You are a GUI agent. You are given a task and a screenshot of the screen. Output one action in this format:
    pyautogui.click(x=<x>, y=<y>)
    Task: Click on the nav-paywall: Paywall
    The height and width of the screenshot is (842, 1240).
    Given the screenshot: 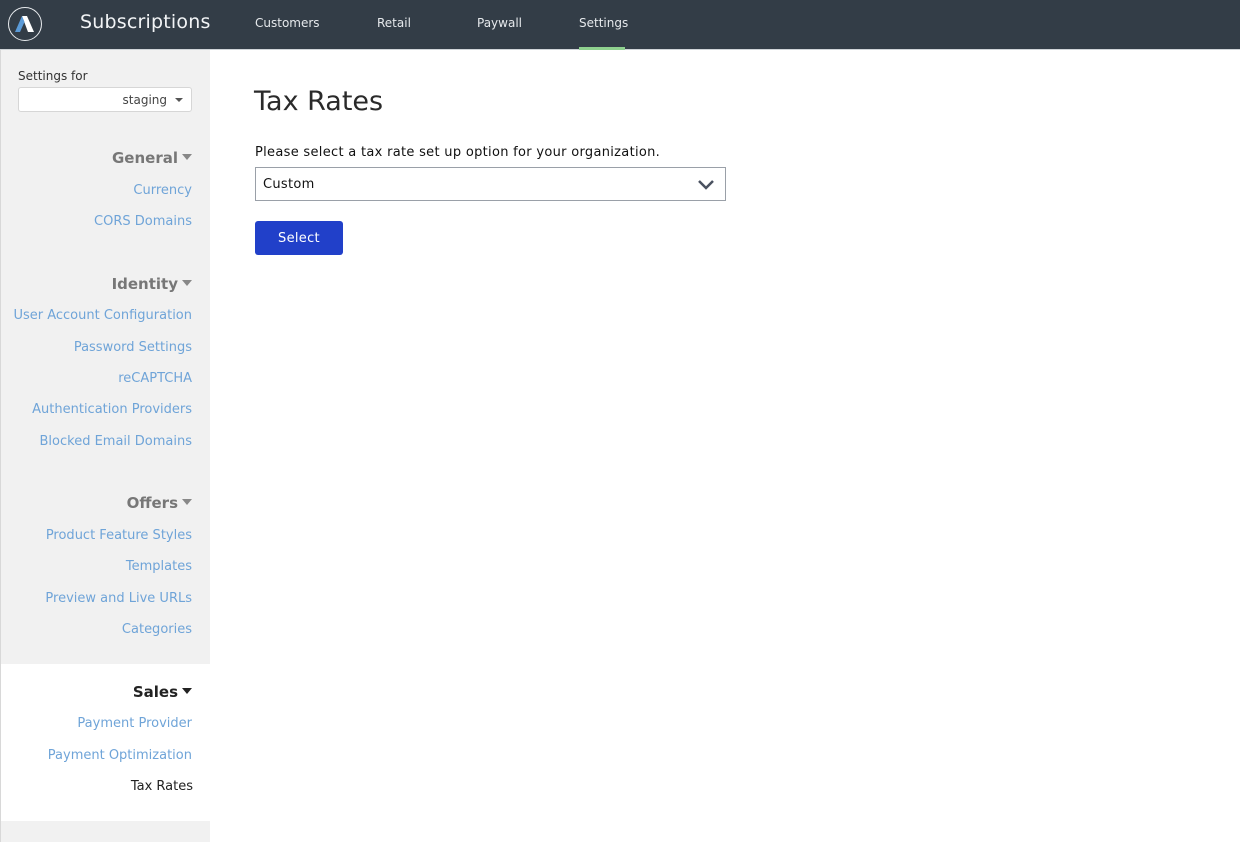 What is the action you would take?
    pyautogui.click(x=499, y=23)
    